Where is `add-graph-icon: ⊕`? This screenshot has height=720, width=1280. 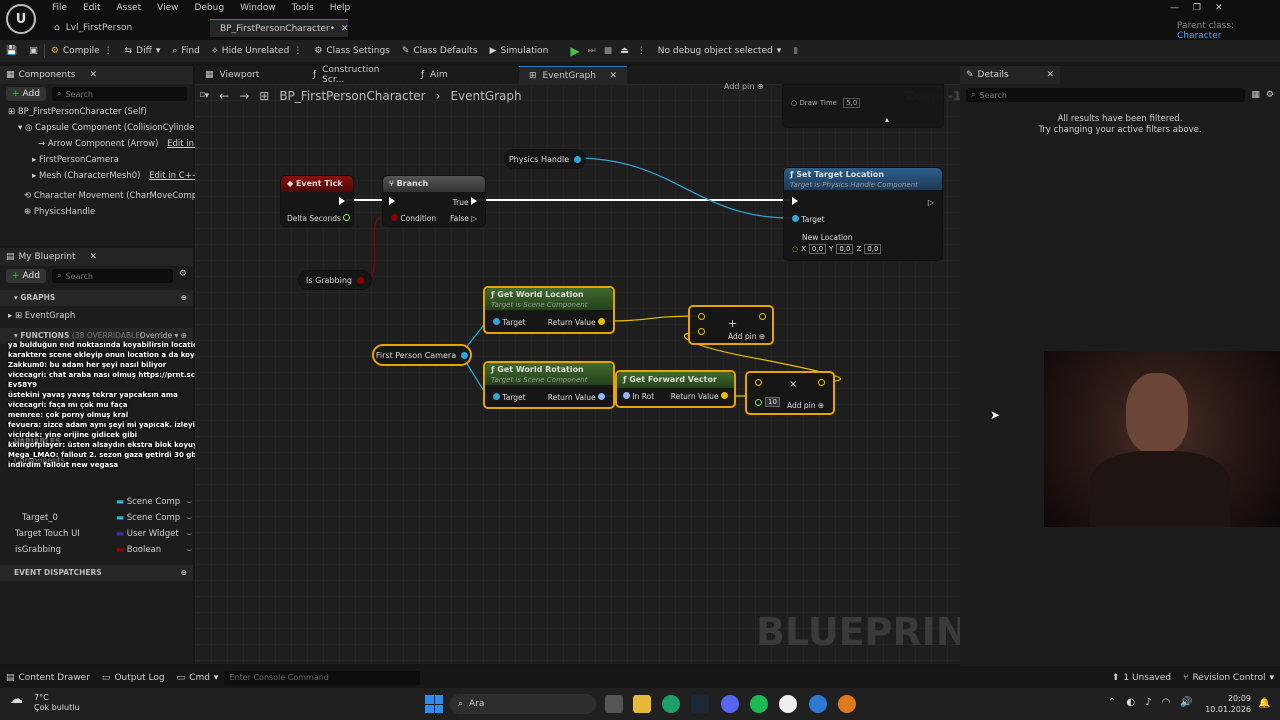
add-graph-icon: ⊕ is located at coordinates (184, 298).